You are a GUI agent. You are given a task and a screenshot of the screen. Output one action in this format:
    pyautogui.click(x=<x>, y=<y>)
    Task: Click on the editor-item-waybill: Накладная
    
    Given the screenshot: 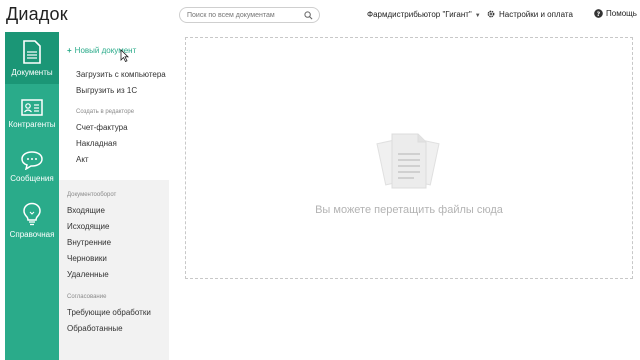 What is the action you would take?
    pyautogui.click(x=96, y=143)
    